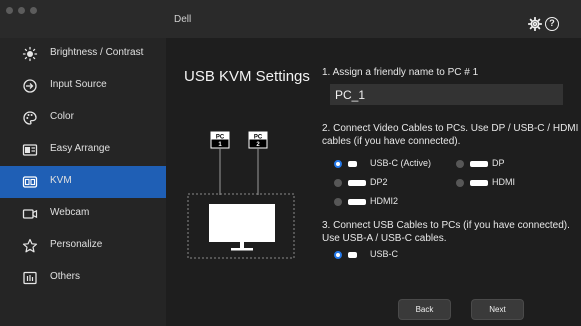 The height and width of the screenshot is (326, 581). I want to click on radio-hdmi2, so click(338, 202).